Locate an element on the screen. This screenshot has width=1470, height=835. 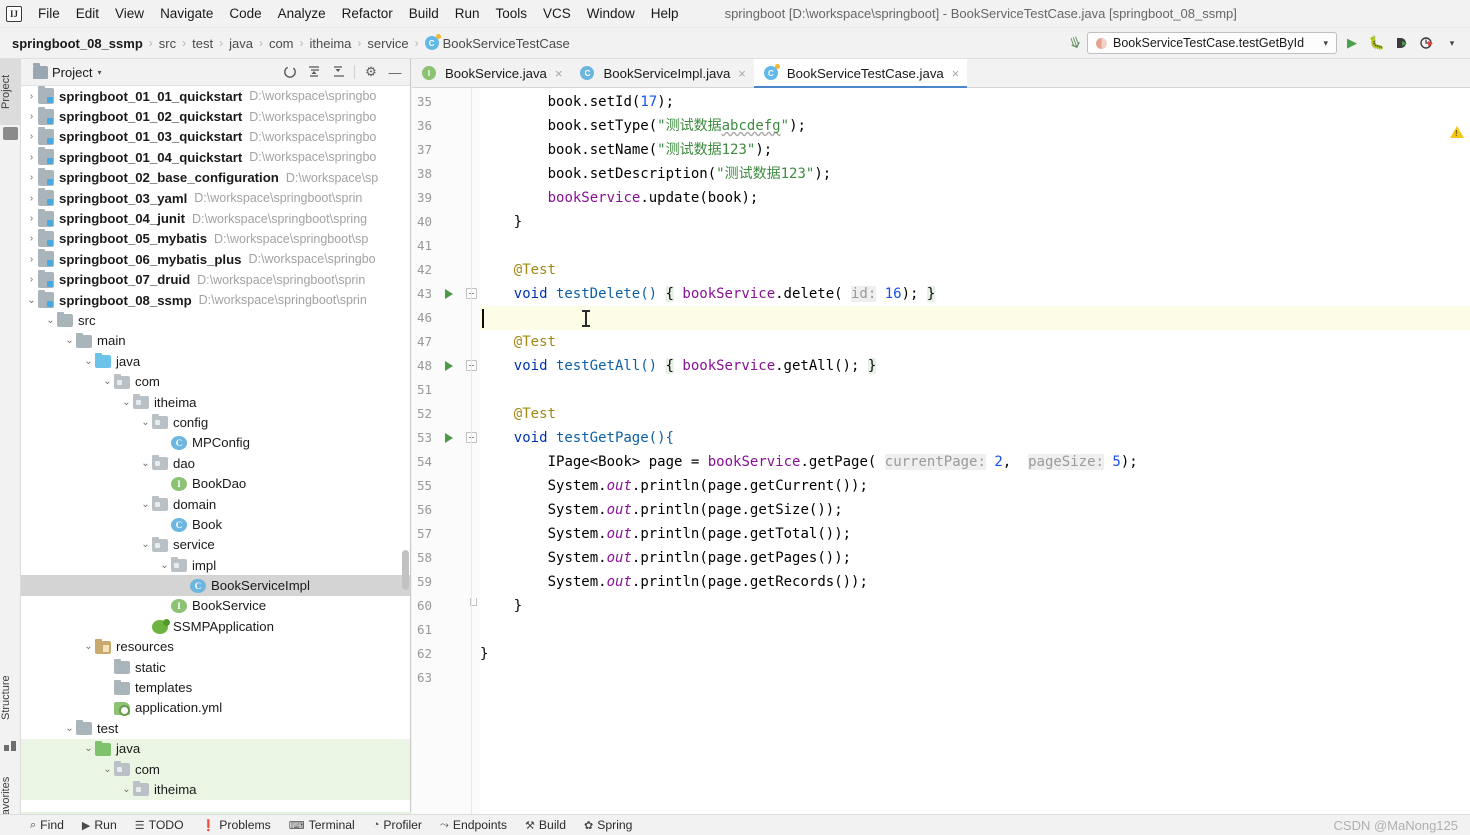
tree-node: ⌄ config is located at coordinates (215, 422).